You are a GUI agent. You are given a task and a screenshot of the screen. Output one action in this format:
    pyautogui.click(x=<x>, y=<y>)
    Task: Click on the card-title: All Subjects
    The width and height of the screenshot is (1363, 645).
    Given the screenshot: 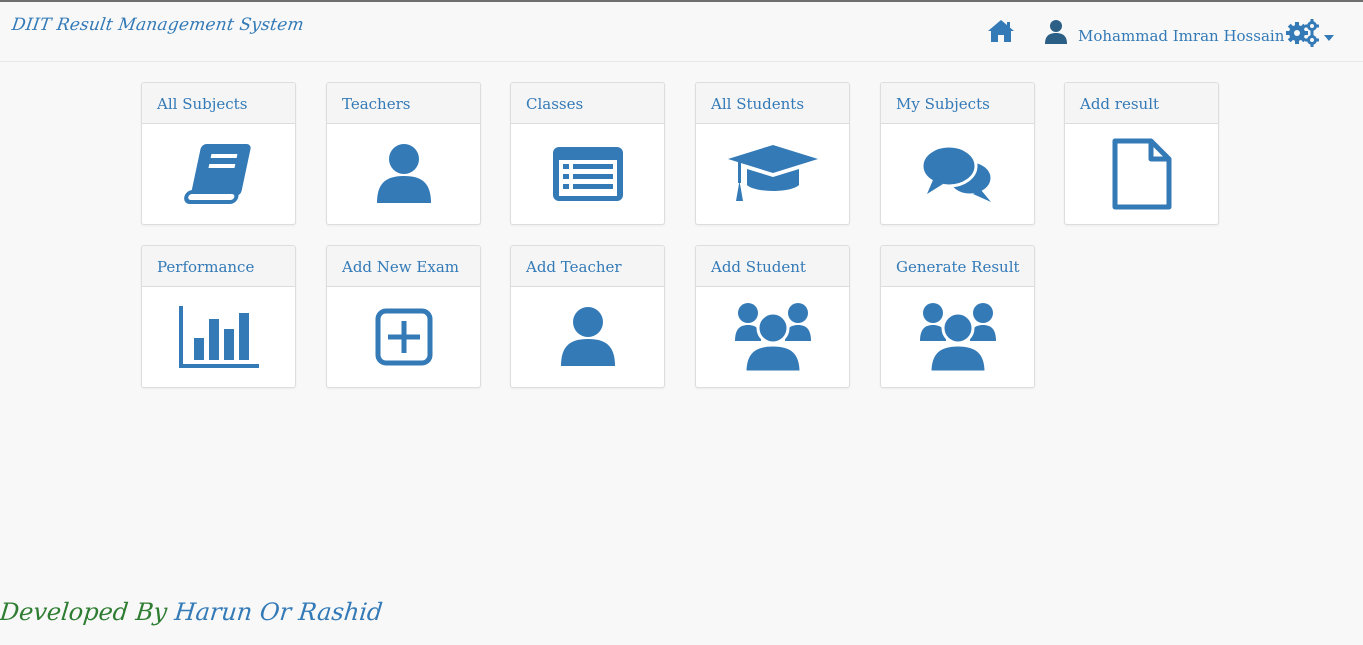 What is the action you would take?
    pyautogui.click(x=218, y=103)
    